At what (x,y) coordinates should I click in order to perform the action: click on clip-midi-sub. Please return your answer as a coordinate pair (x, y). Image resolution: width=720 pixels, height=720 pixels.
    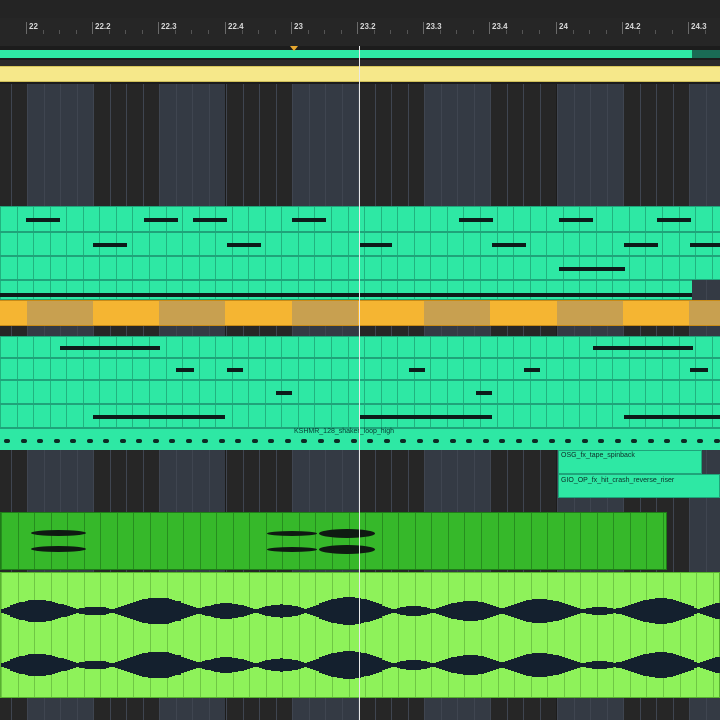
    Looking at the image, I should click on (346, 290).